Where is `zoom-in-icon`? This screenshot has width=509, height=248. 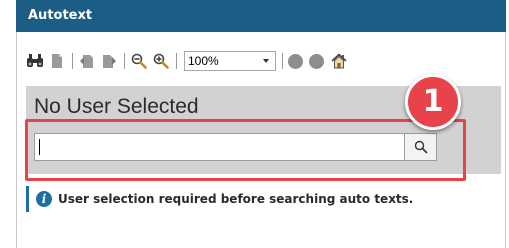 zoom-in-icon is located at coordinates (161, 61).